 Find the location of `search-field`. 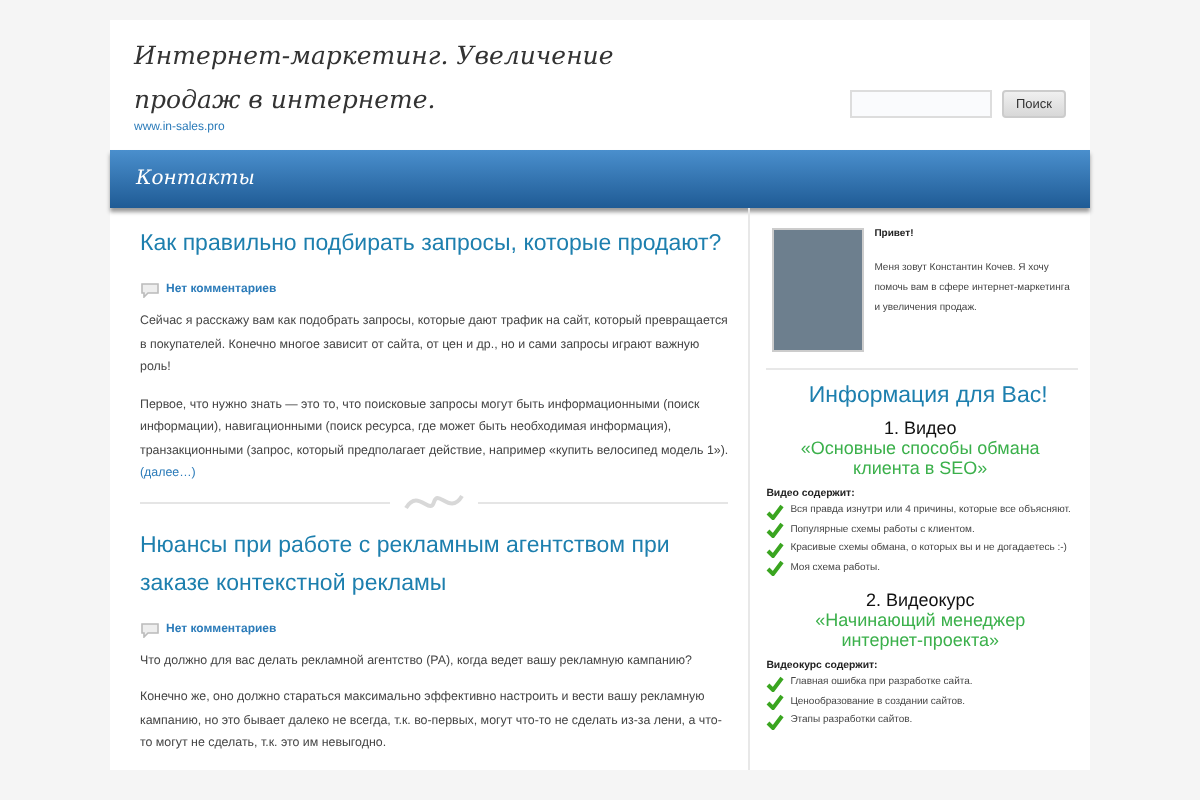

search-field is located at coordinates (920, 104).